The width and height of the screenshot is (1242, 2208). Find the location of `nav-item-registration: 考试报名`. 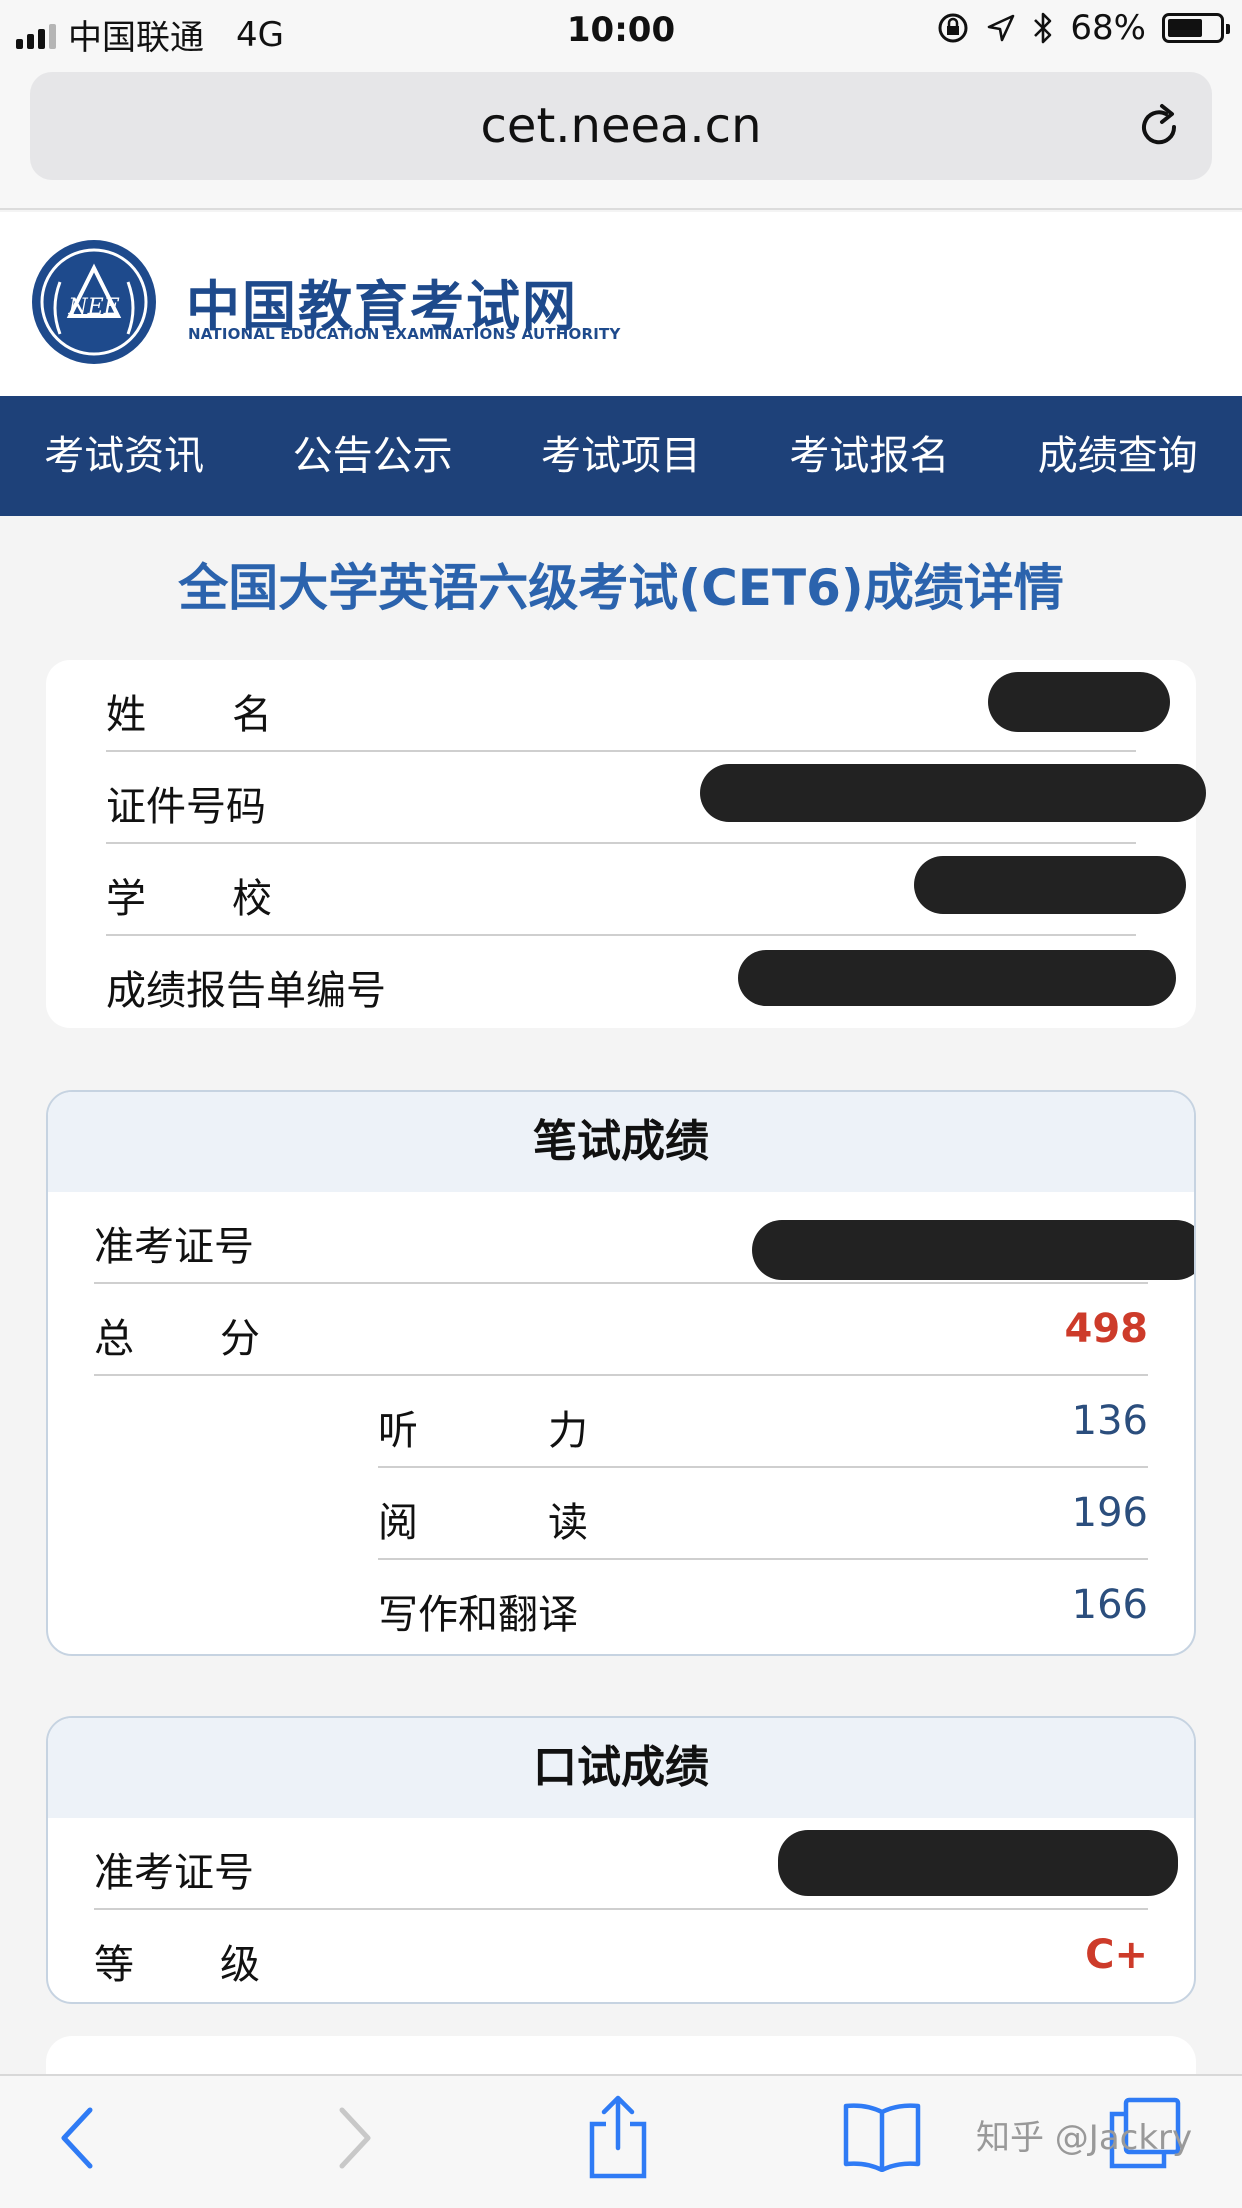

nav-item-registration: 考试报名 is located at coordinates (869, 456).